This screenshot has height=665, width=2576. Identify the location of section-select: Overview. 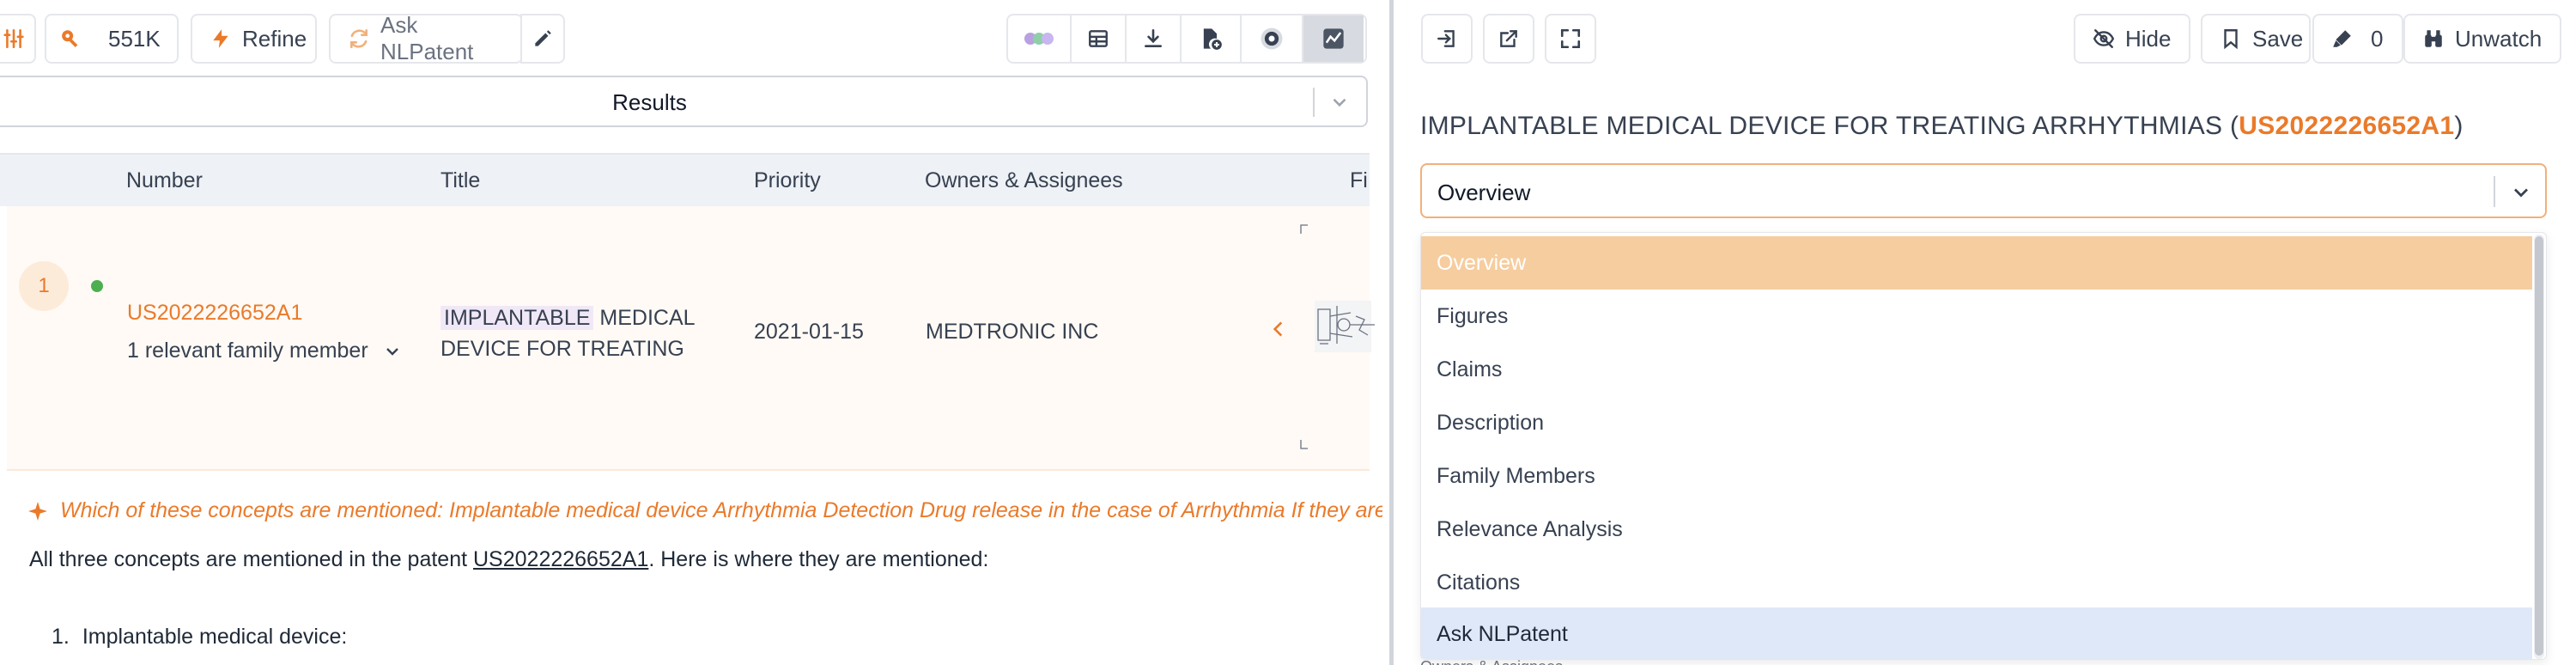
(1983, 190).